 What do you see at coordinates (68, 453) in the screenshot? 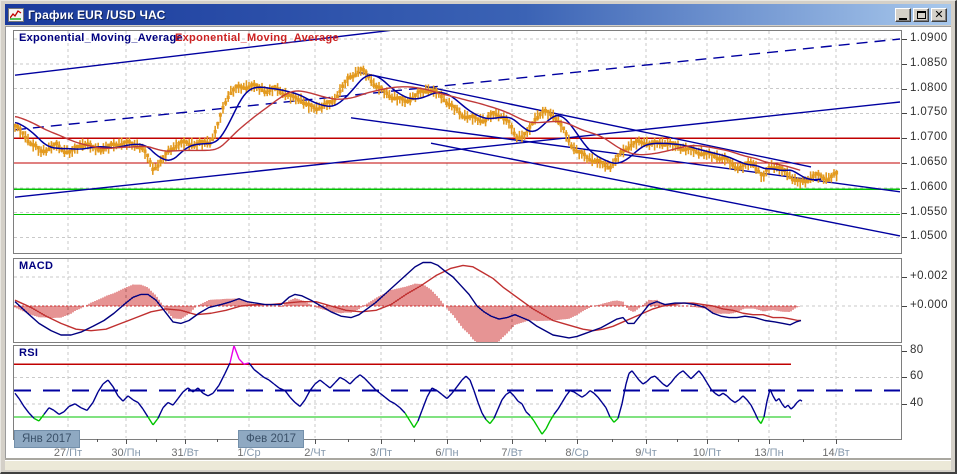
I see `date-label: 27/Пт` at bounding box center [68, 453].